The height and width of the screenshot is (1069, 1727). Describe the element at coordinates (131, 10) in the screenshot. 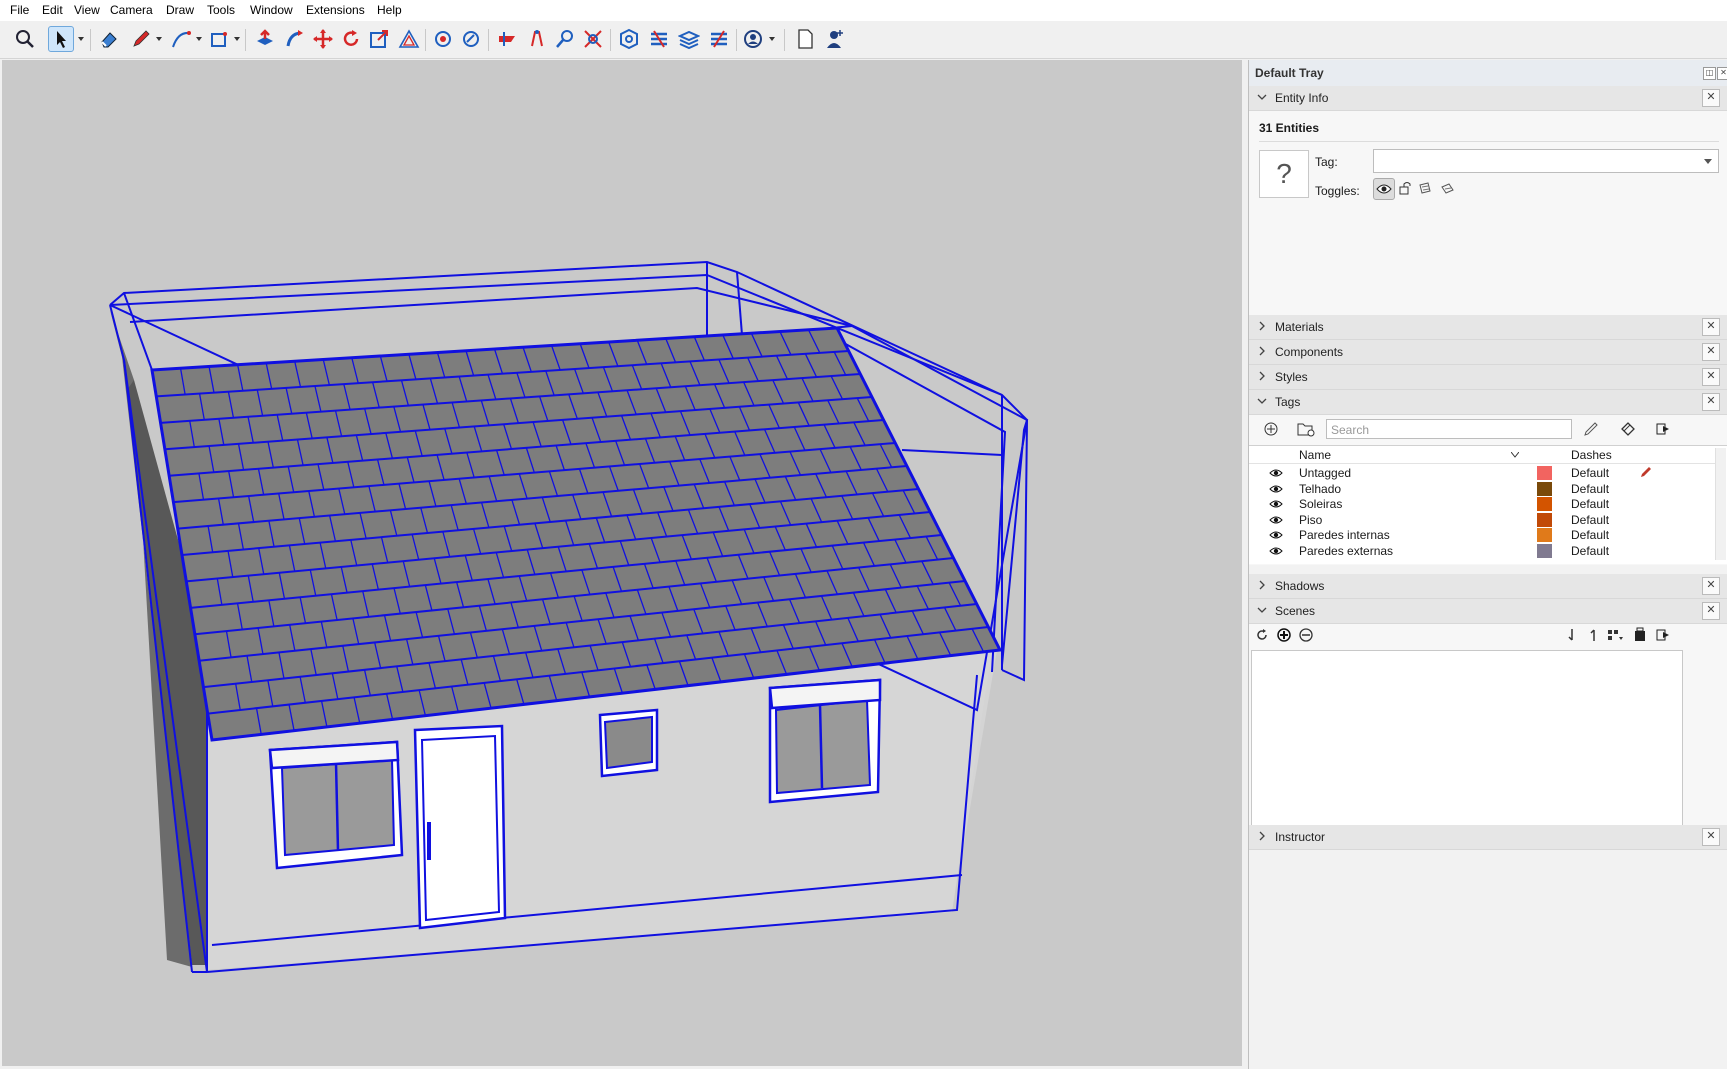

I see `menu-camera: Camera` at that location.